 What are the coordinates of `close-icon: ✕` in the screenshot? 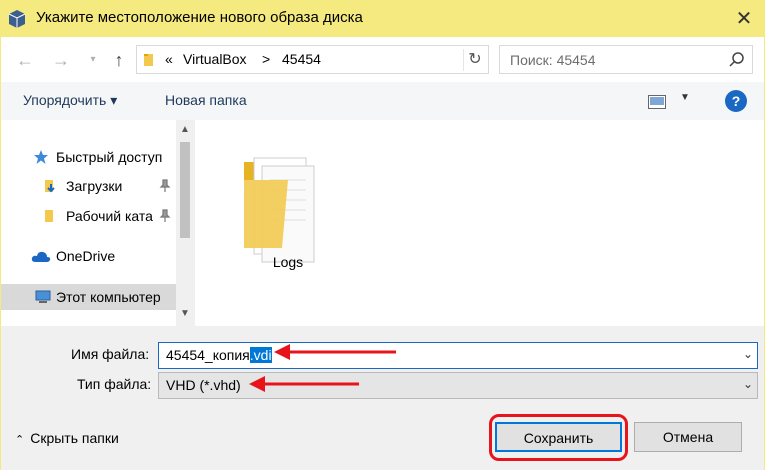 It's located at (744, 19).